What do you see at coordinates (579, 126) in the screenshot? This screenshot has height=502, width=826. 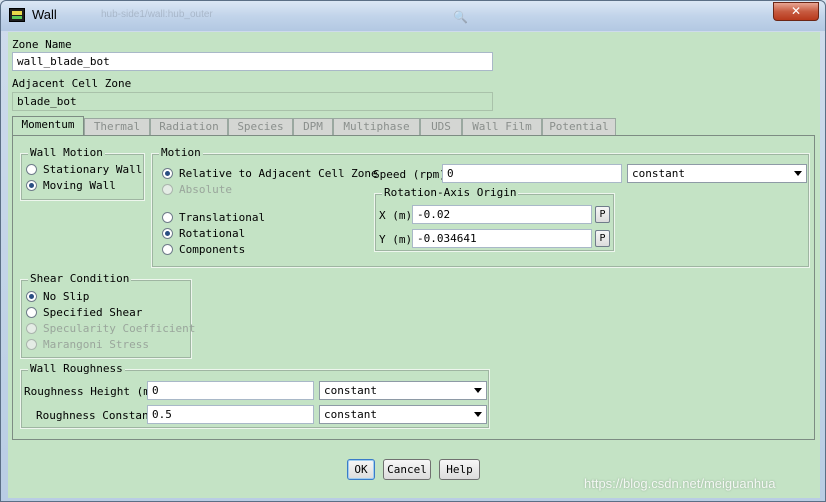 I see `tab-potential: Potential` at bounding box center [579, 126].